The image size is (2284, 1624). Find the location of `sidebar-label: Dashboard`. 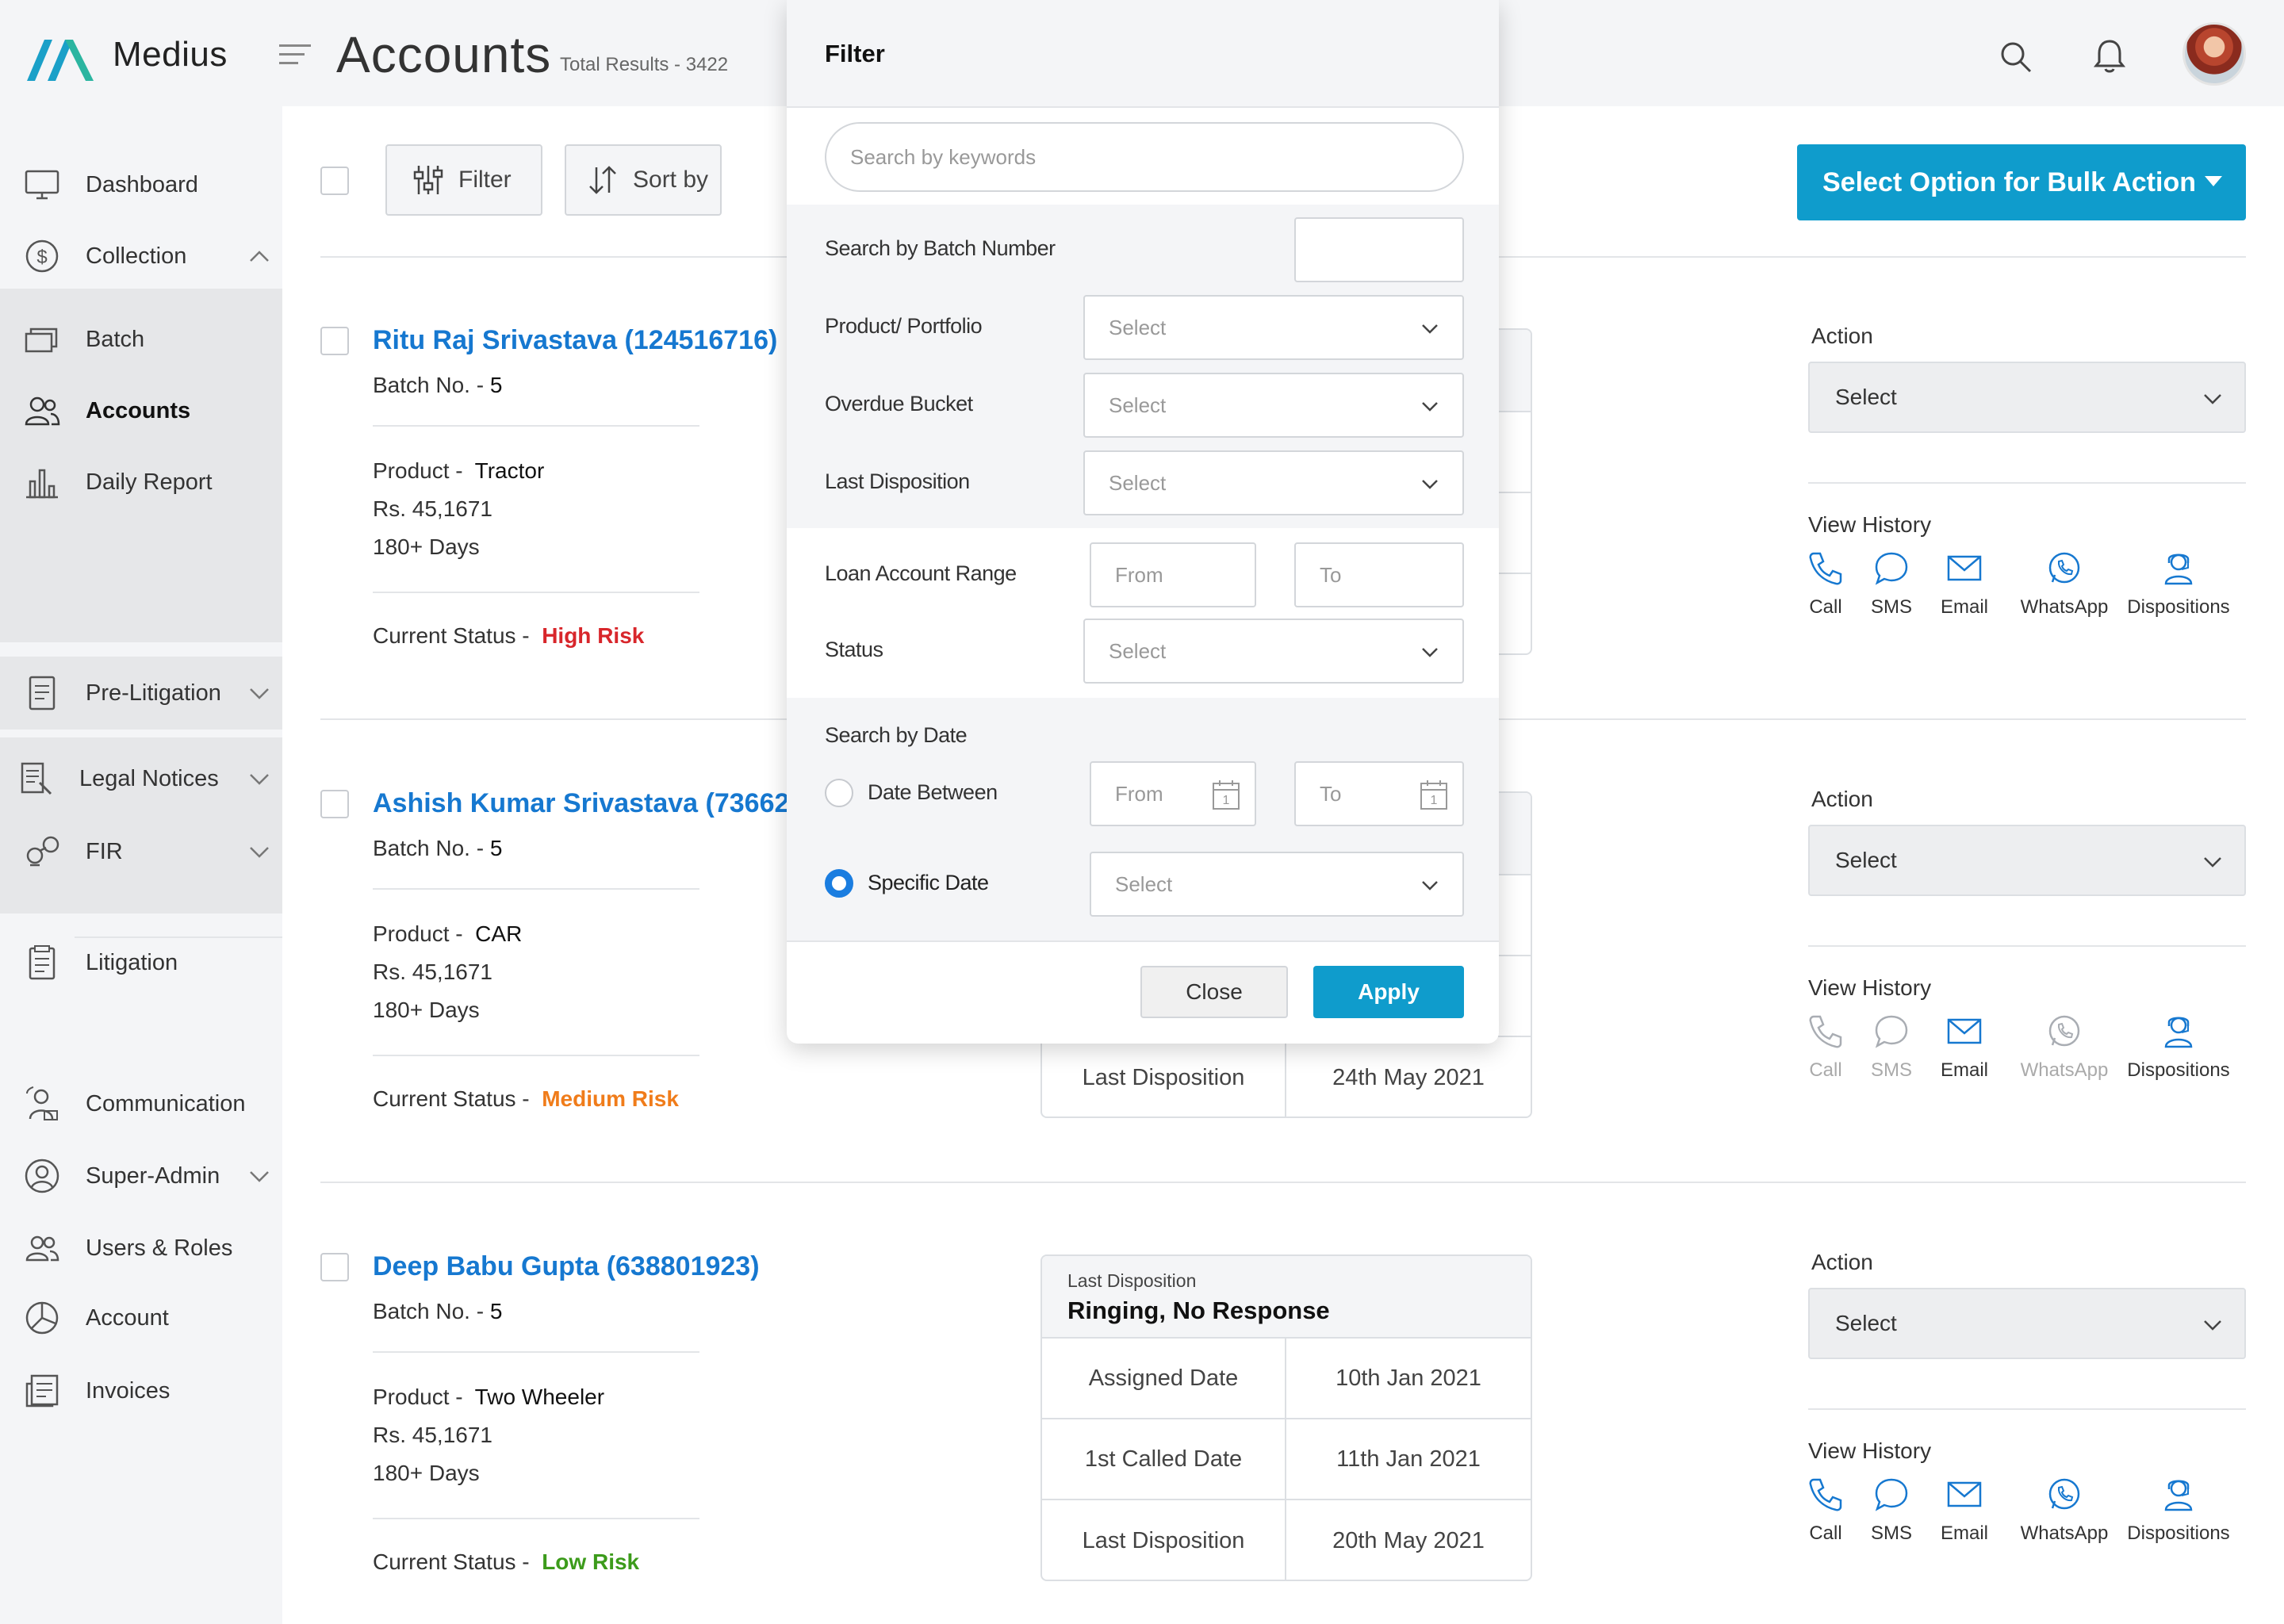

sidebar-label: Dashboard is located at coordinates (142, 184).